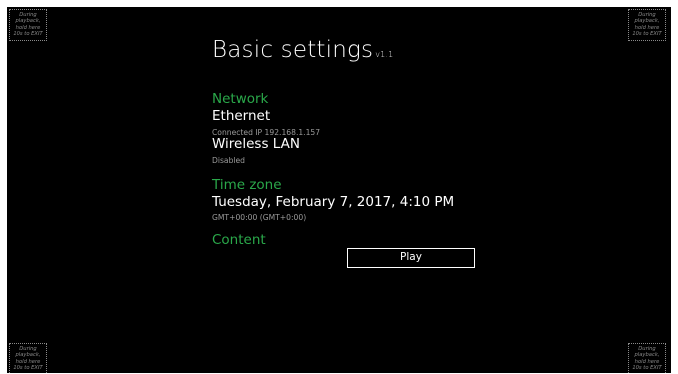 This screenshot has height=374, width=678. I want to click on ethernet-label: Ethernet, so click(241, 116).